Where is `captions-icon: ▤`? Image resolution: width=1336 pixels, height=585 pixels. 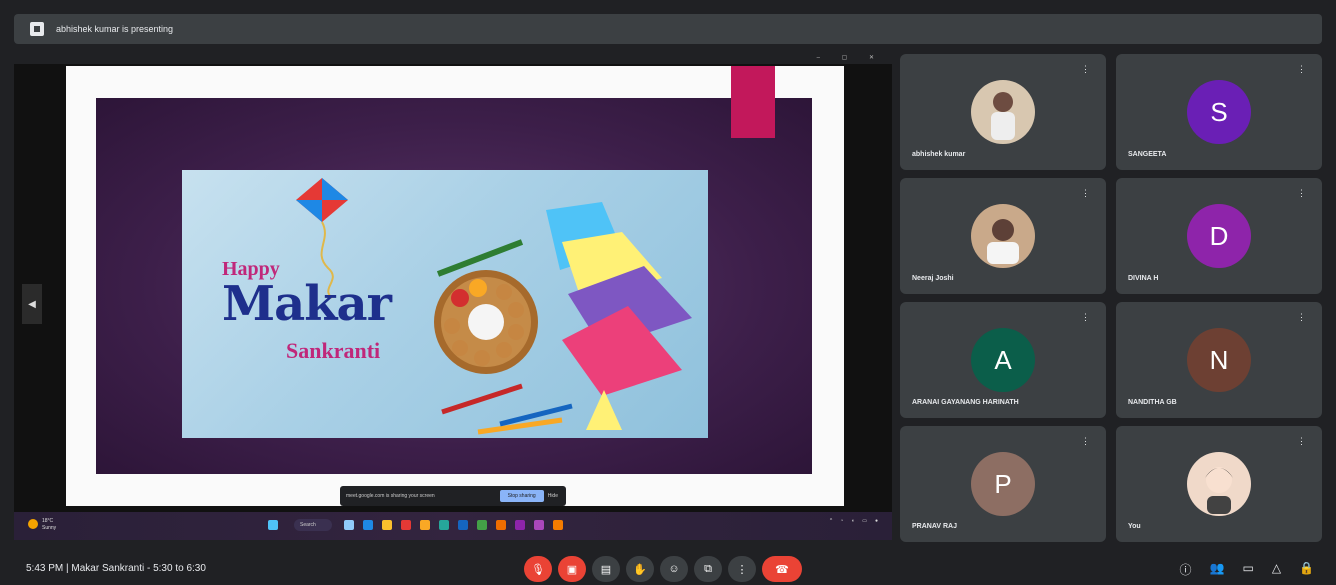 captions-icon: ▤ is located at coordinates (606, 569).